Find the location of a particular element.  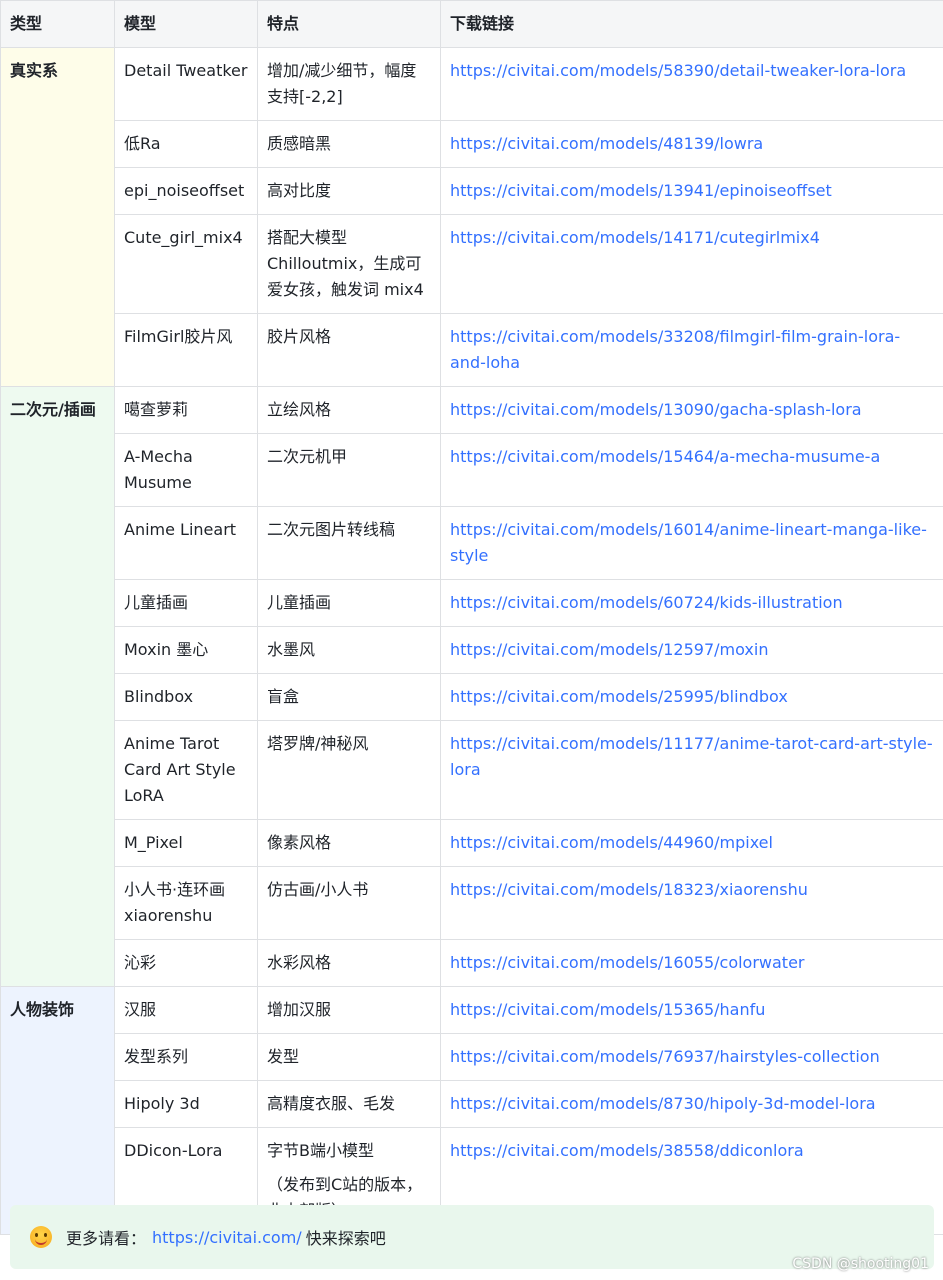

download-link-cell: https://civitai.com/models/48139/lowra is located at coordinates (691, 144).